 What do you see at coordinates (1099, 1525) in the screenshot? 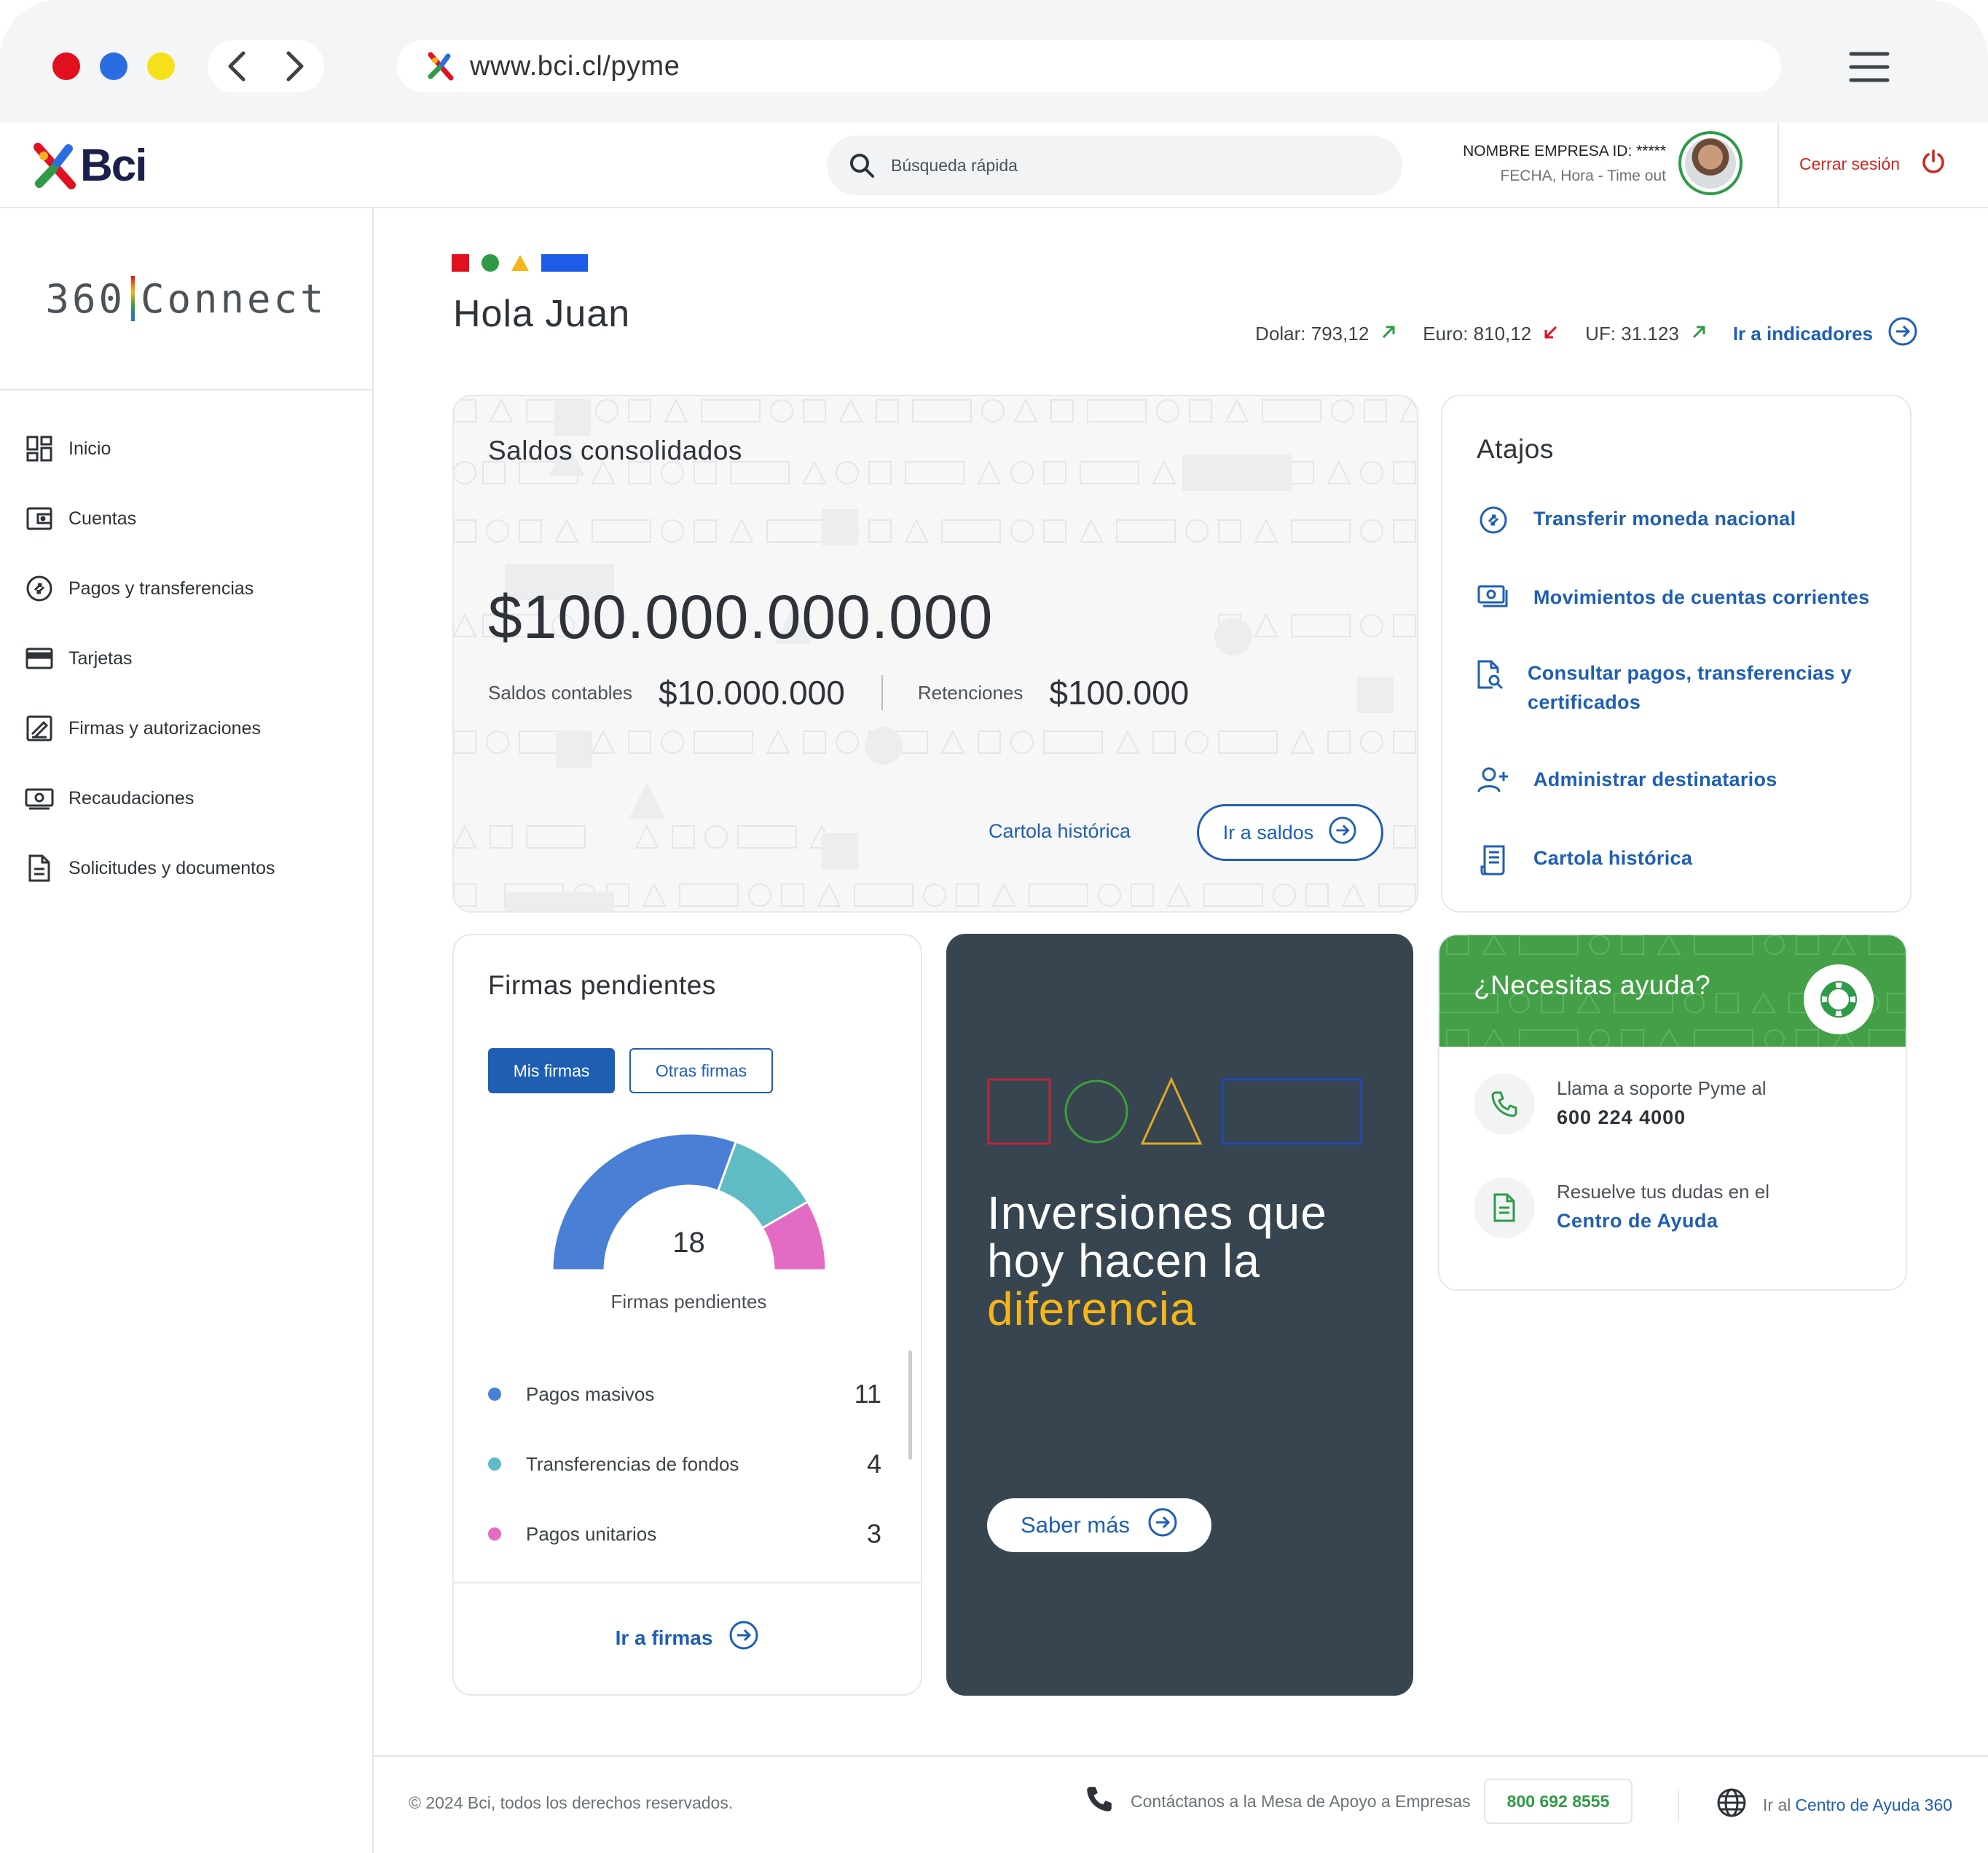
I see `saber-mas-button: Saber más` at bounding box center [1099, 1525].